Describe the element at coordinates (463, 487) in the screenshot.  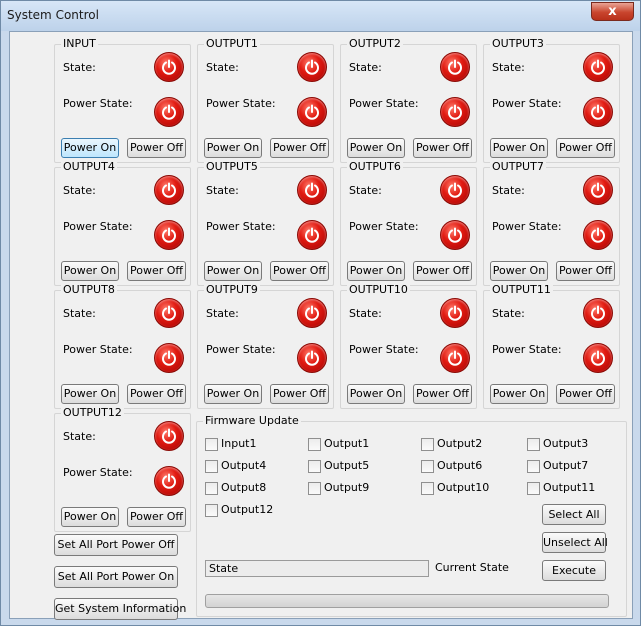
I see `checkbox-label: Output10` at that location.